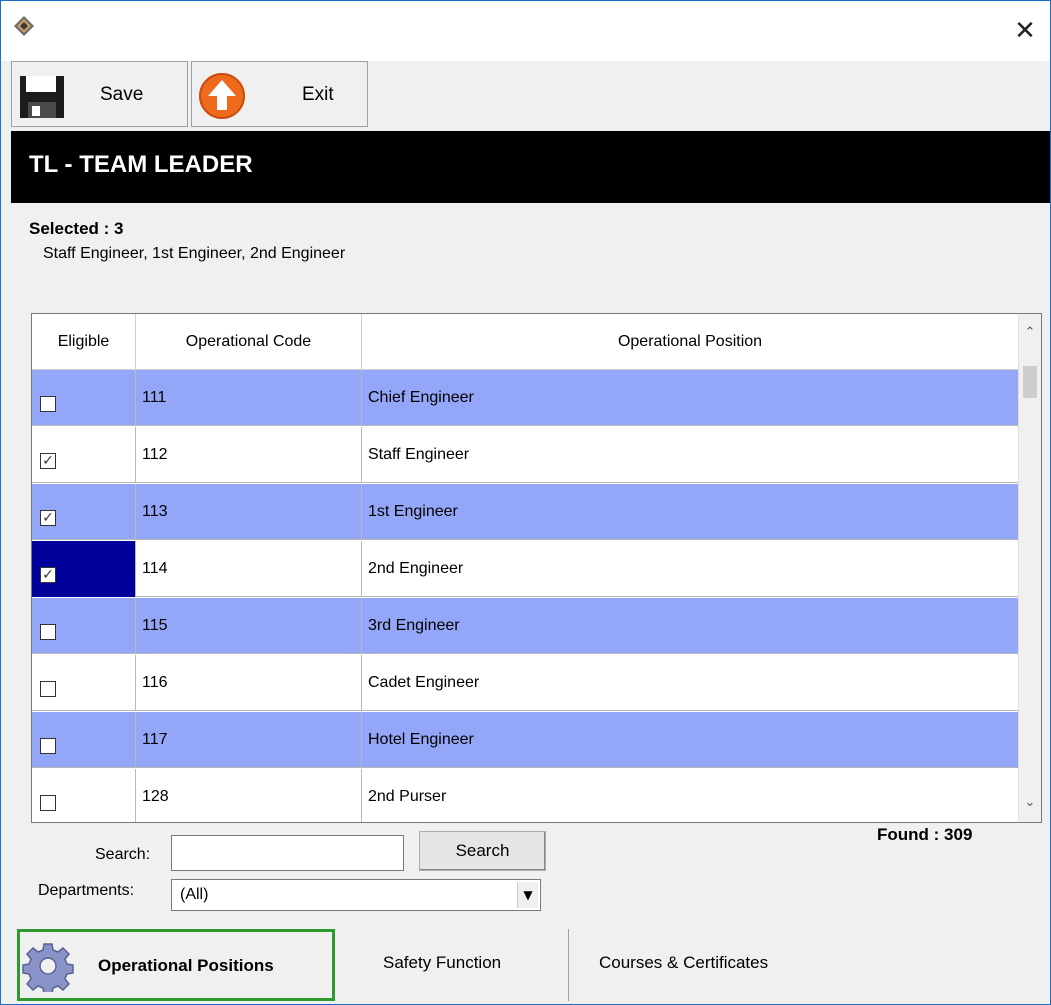  What do you see at coordinates (525, 512) in the screenshot?
I see `table-row: ✓ 113 1st Engineer` at bounding box center [525, 512].